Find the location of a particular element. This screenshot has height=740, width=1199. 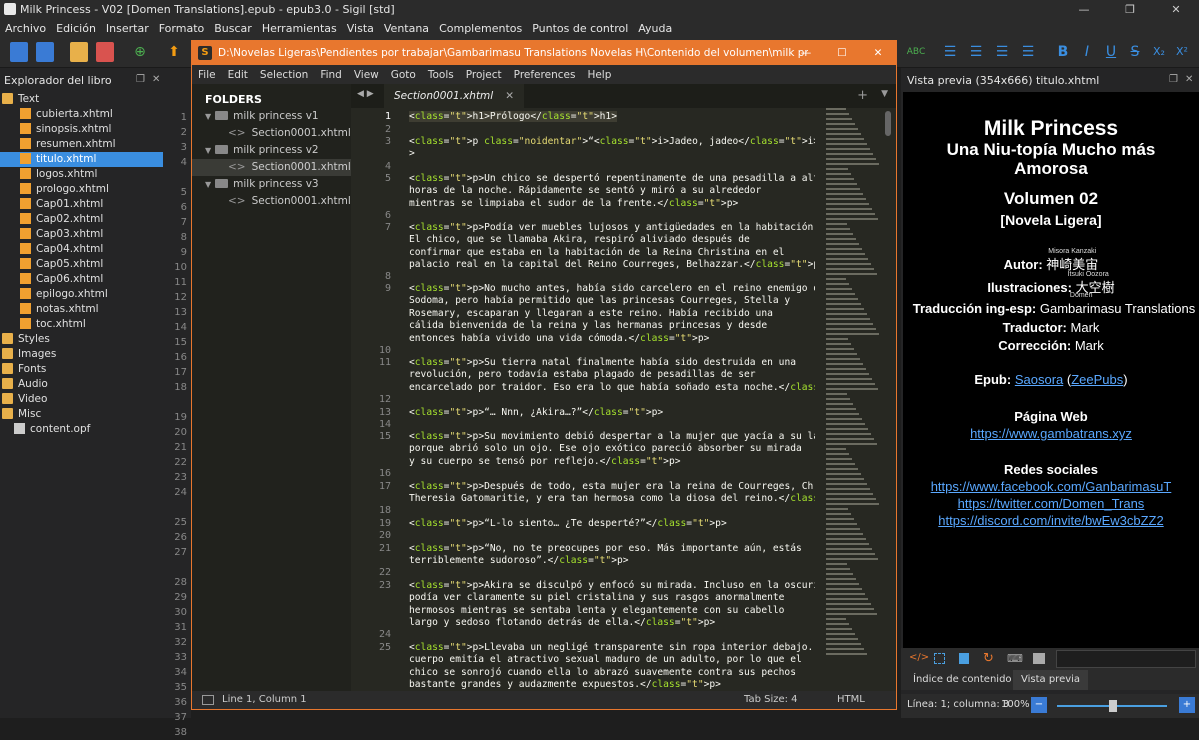

superscript-icon: X² is located at coordinates (1182, 52).